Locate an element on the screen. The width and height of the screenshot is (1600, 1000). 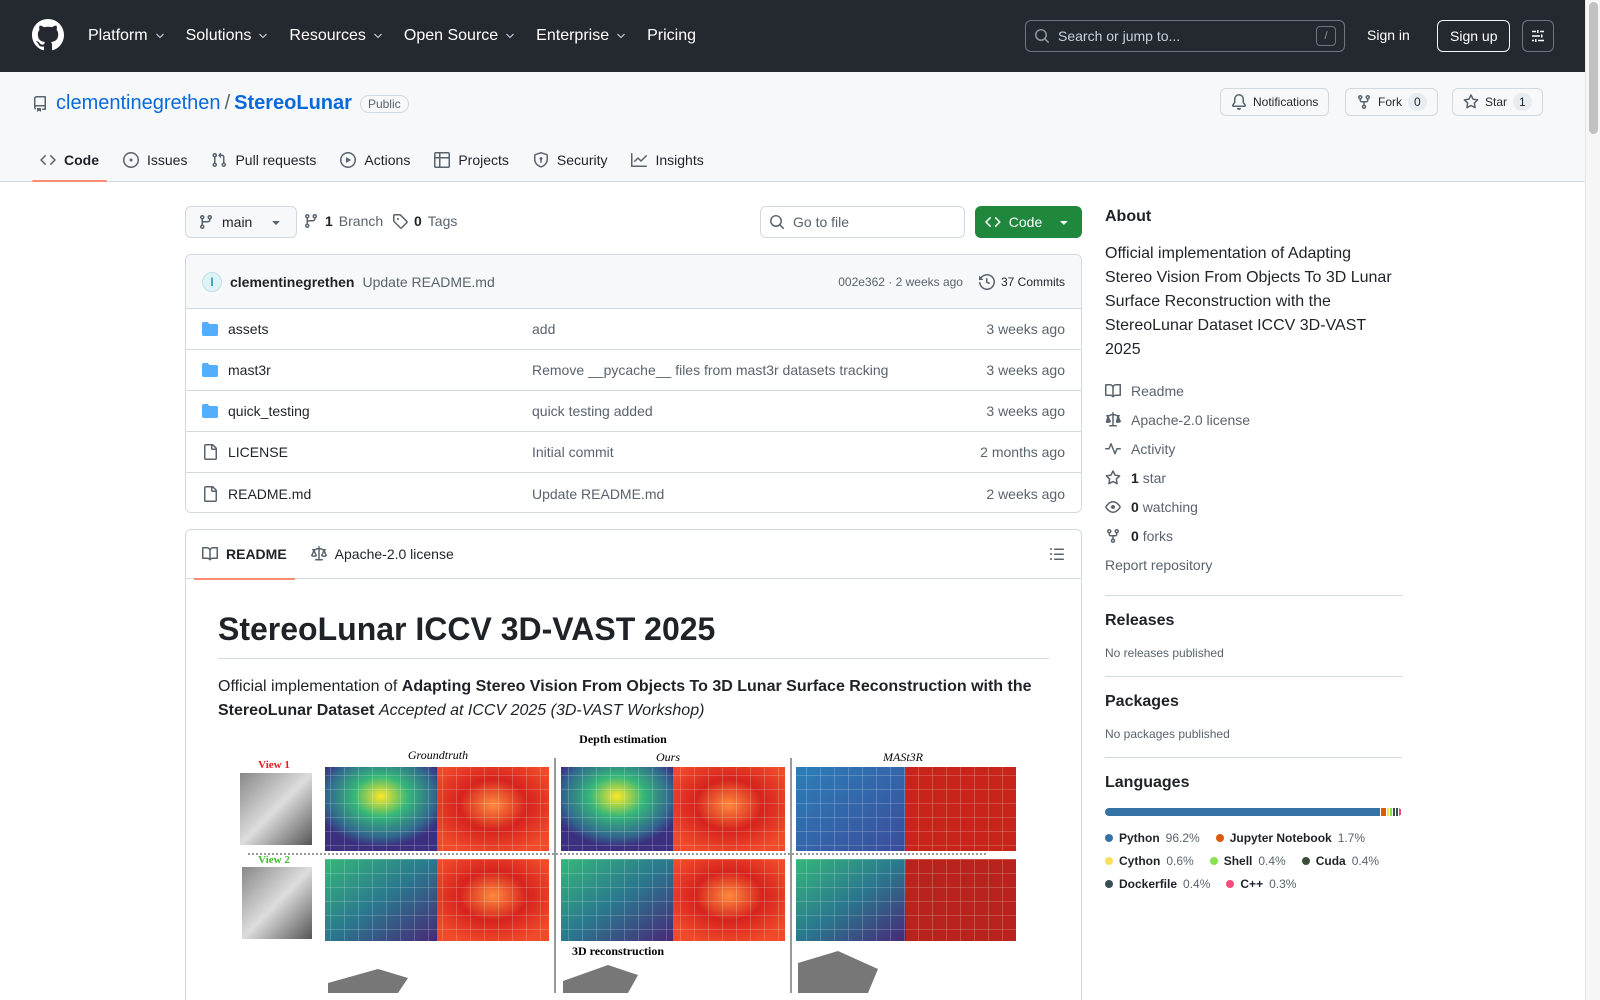
repo-owner-link: clementinegrethen is located at coordinates (138, 103).